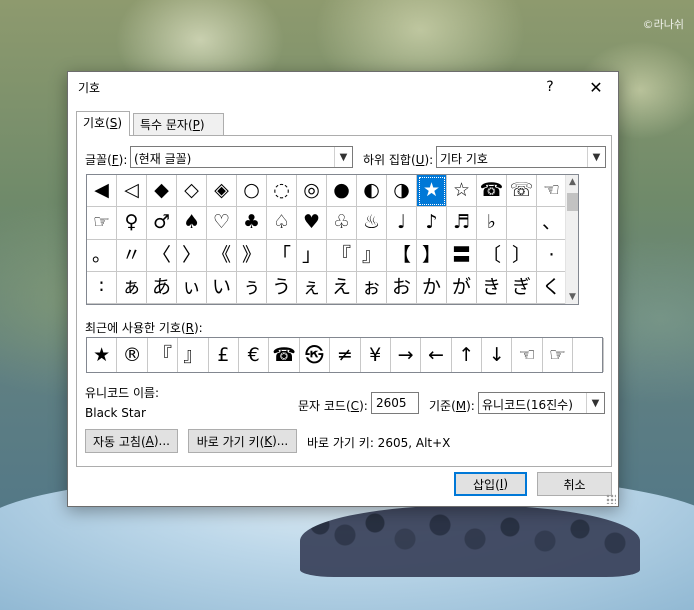  I want to click on symbol-cell: ◆, so click(162, 191).